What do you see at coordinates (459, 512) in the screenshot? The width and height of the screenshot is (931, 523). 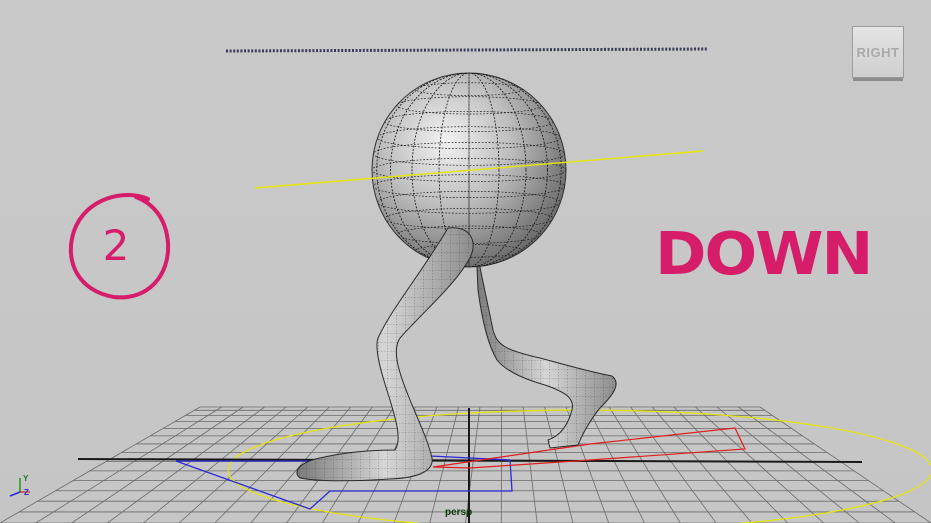 I see `camera-name-label: persp` at bounding box center [459, 512].